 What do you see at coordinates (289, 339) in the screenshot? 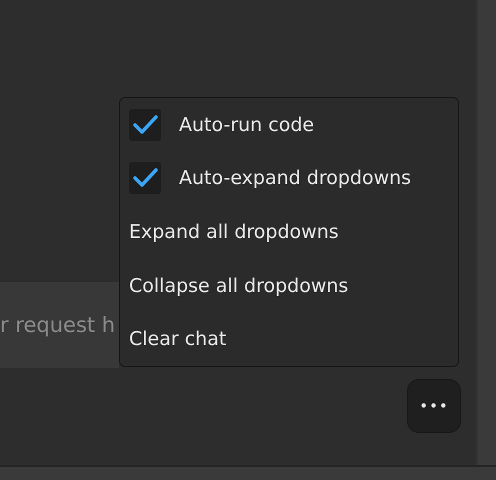
I see `menu-item: Clear chat` at bounding box center [289, 339].